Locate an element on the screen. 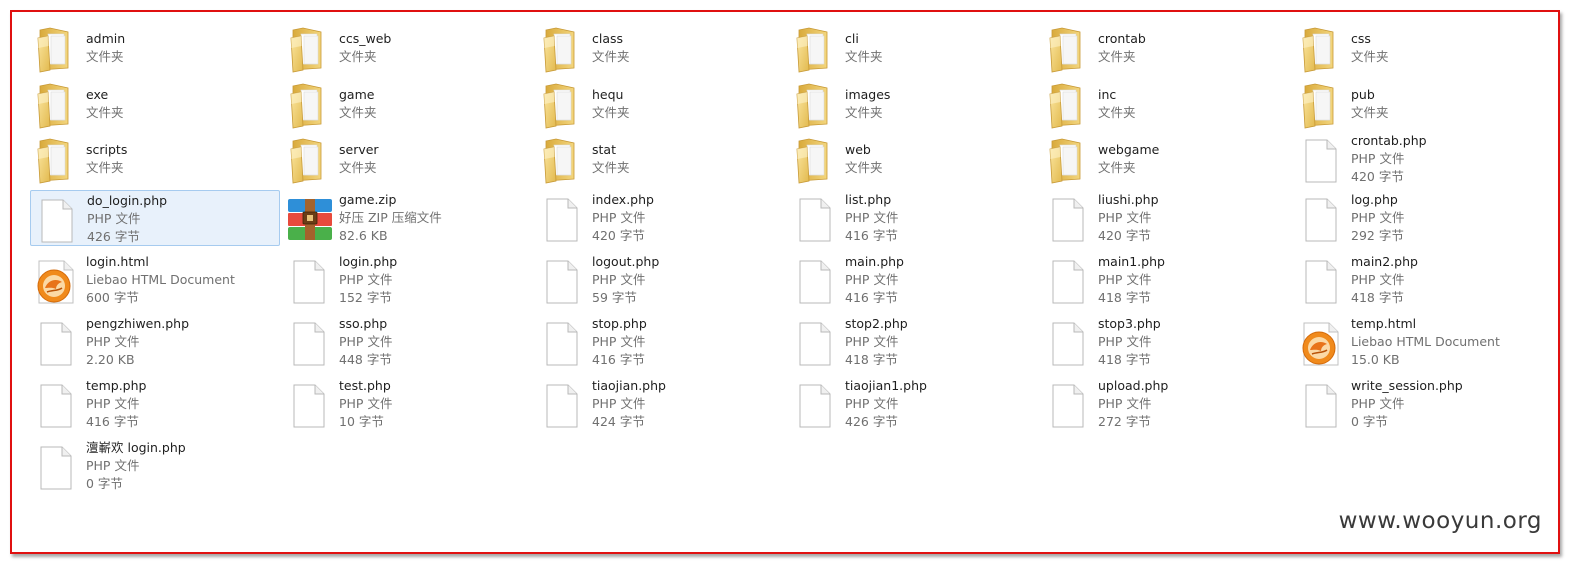  file-size: 10 字节 is located at coordinates (361, 421).